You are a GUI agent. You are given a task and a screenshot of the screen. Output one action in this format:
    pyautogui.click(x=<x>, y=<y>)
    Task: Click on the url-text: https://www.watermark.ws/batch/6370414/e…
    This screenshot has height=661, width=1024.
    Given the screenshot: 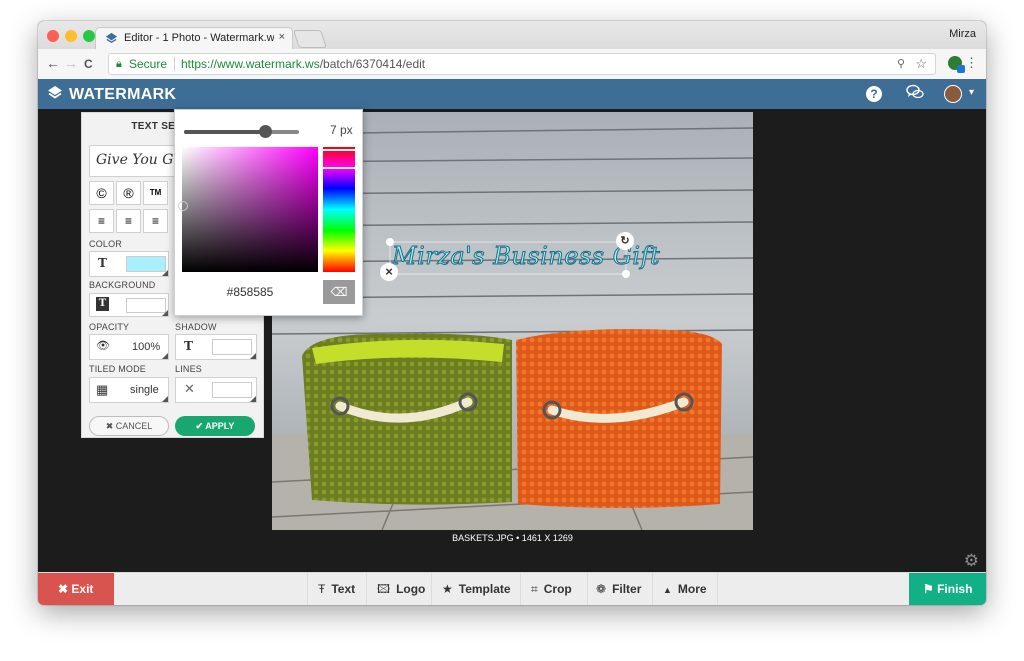 What is the action you would take?
    pyautogui.click(x=303, y=64)
    